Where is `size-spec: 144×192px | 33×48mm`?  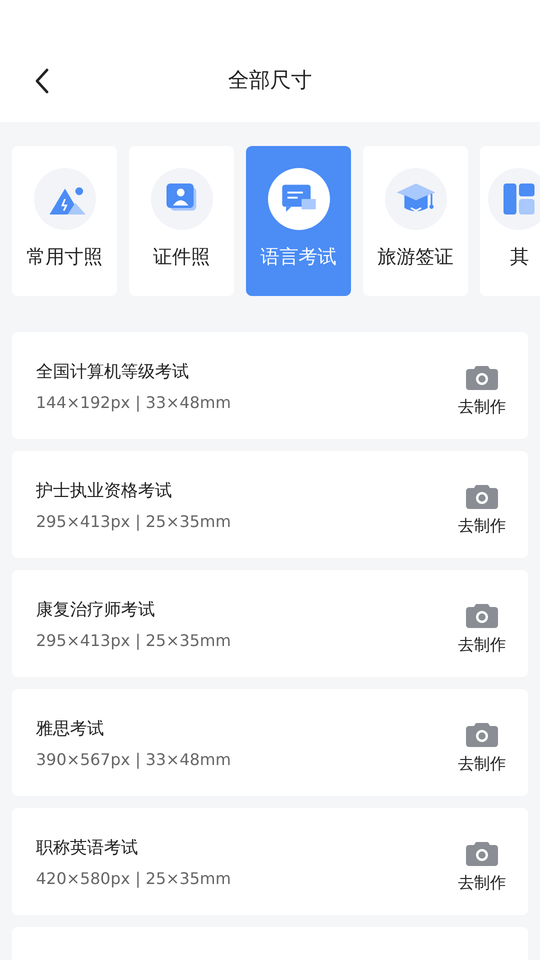 size-spec: 144×192px | 33×48mm is located at coordinates (133, 402).